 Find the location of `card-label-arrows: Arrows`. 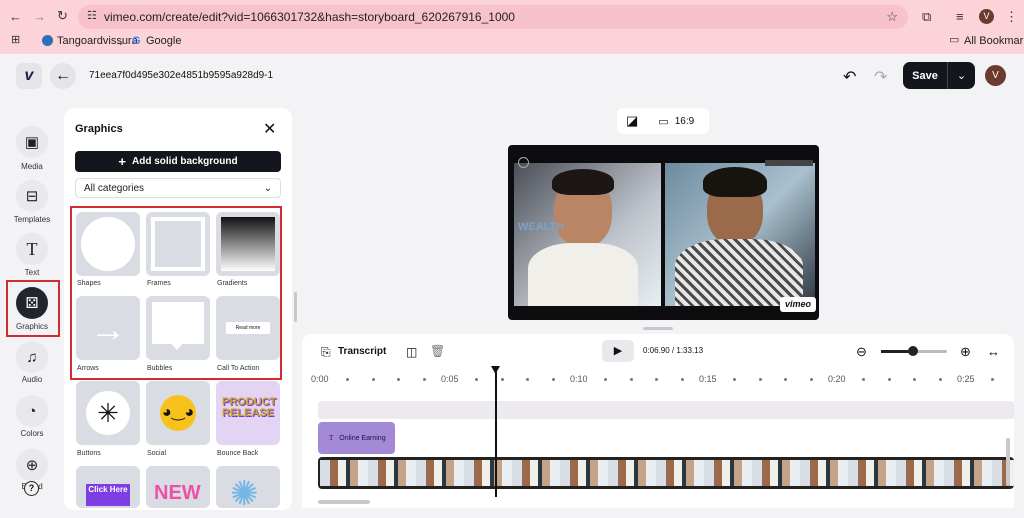

card-label-arrows: Arrows is located at coordinates (88, 368).